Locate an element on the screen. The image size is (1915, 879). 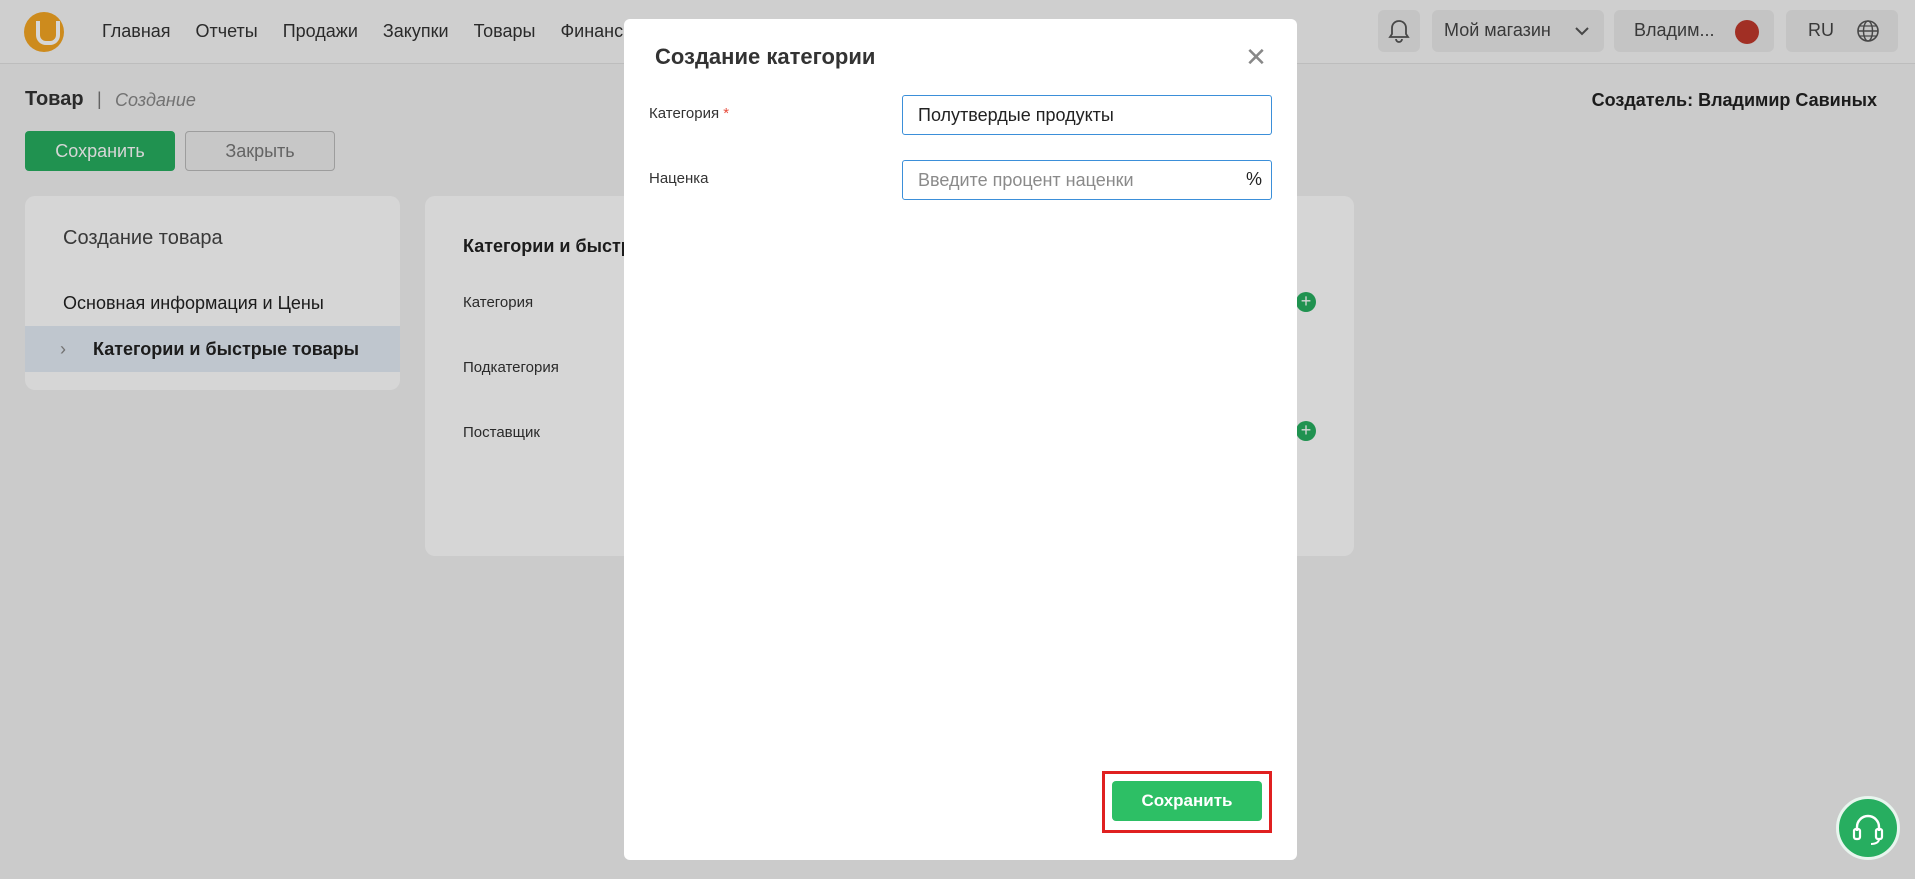
support-button is located at coordinates (1868, 828).